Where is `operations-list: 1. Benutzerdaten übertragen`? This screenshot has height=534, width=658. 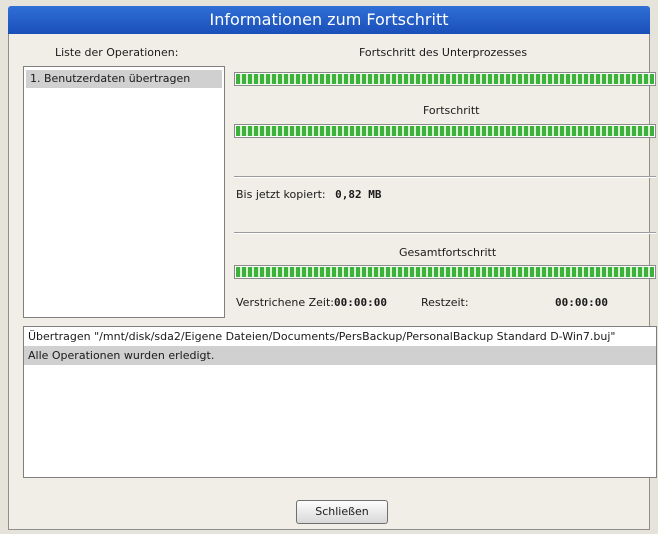 operations-list: 1. Benutzerdaten übertragen is located at coordinates (124, 192).